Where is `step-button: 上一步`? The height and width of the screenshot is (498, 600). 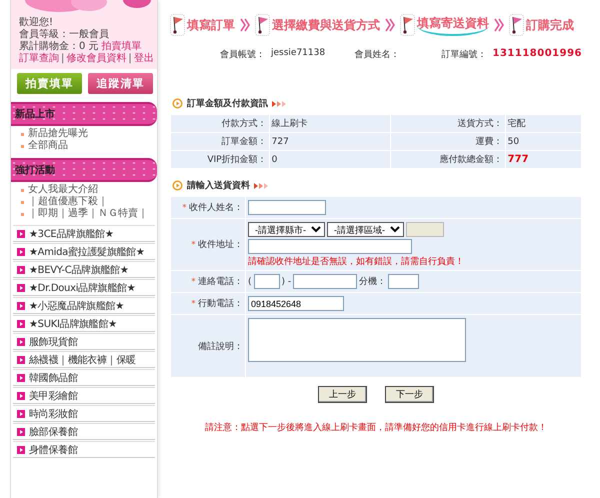 step-button: 上一步 is located at coordinates (342, 394).